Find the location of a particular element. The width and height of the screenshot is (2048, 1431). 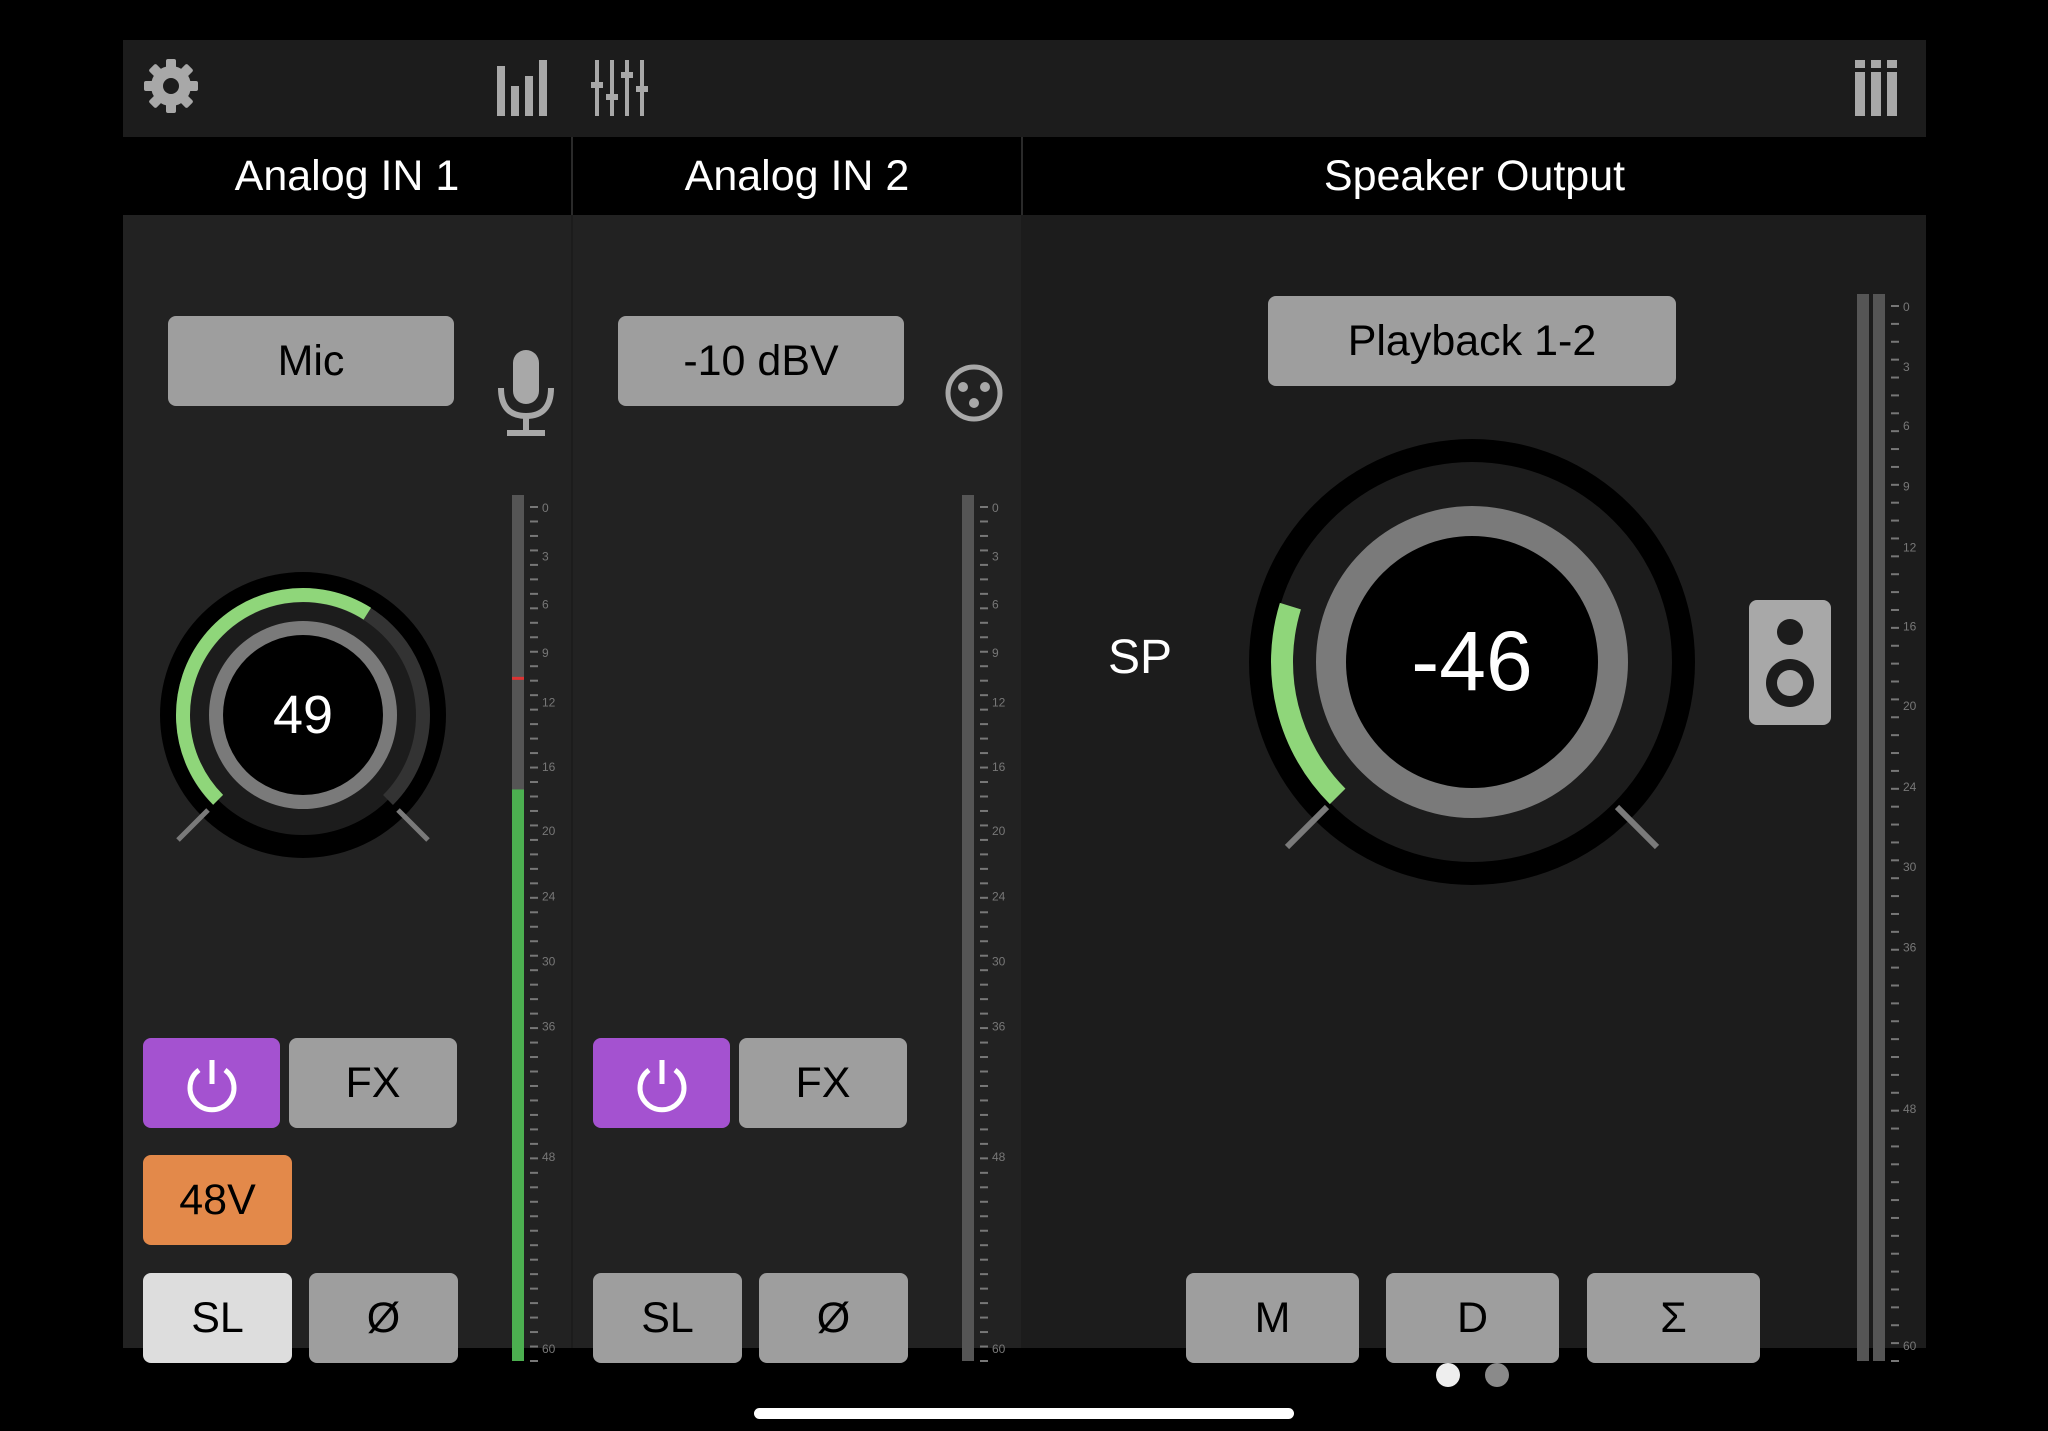

channel-headers: Analog IN 1 Analog IN 2 Speaker Output is located at coordinates (1024, 176).